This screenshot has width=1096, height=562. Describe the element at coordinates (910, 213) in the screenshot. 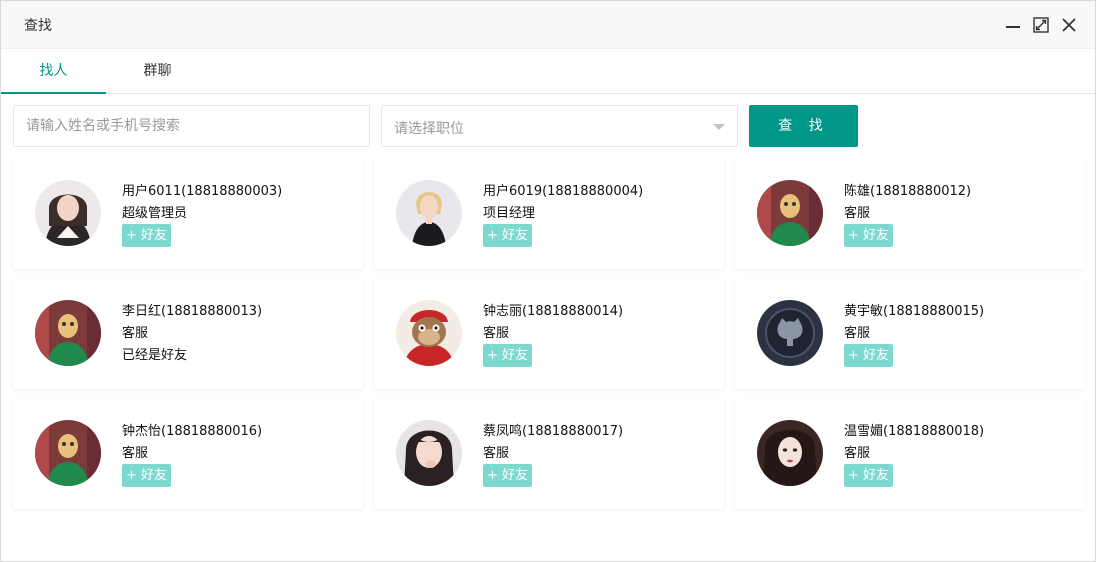

I see `user-card: 陈雄(18818880012) 客服 + 好友` at that location.